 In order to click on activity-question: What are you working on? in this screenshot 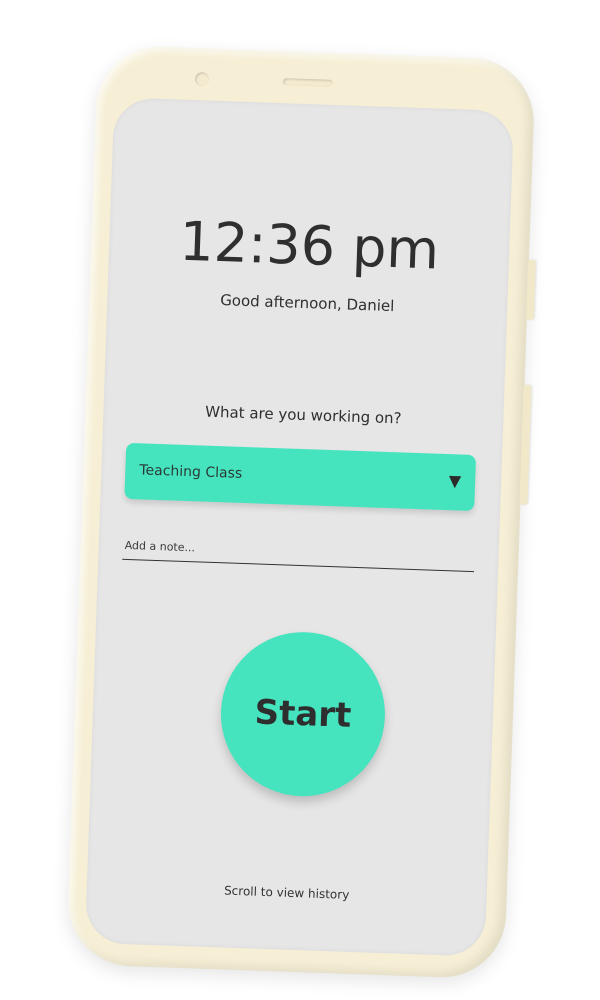, I will do `click(303, 415)`.